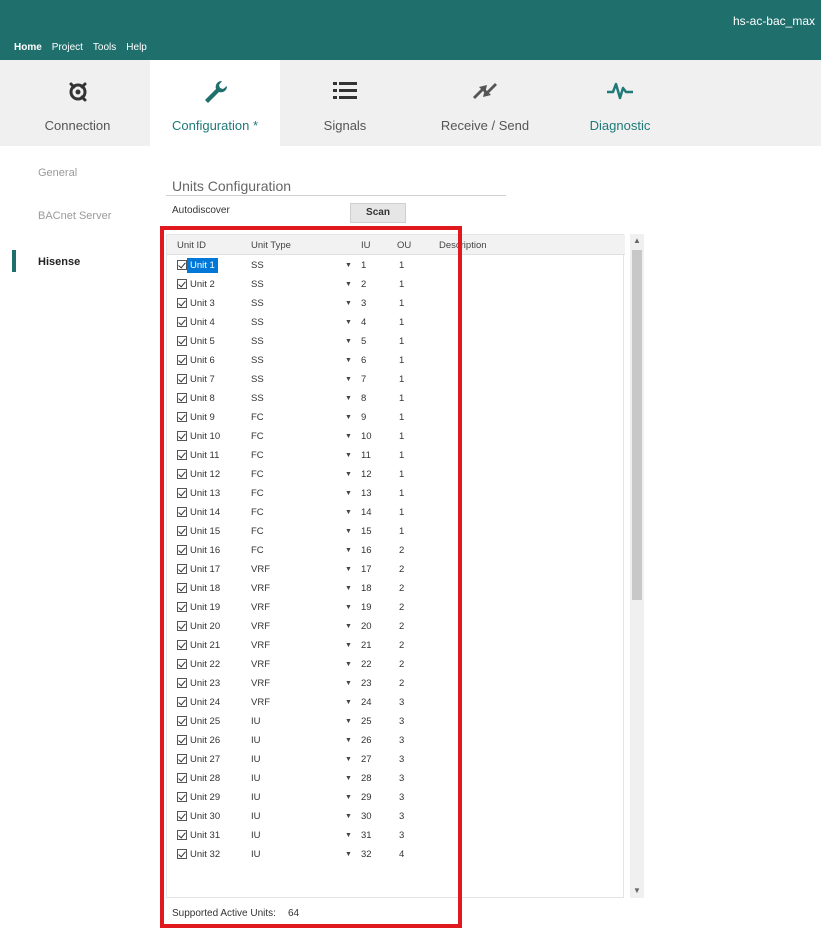 This screenshot has width=821, height=928. Describe the element at coordinates (396, 379) in the screenshot. I see `table-row: Unit 7 SS ▼ 7 1` at that location.